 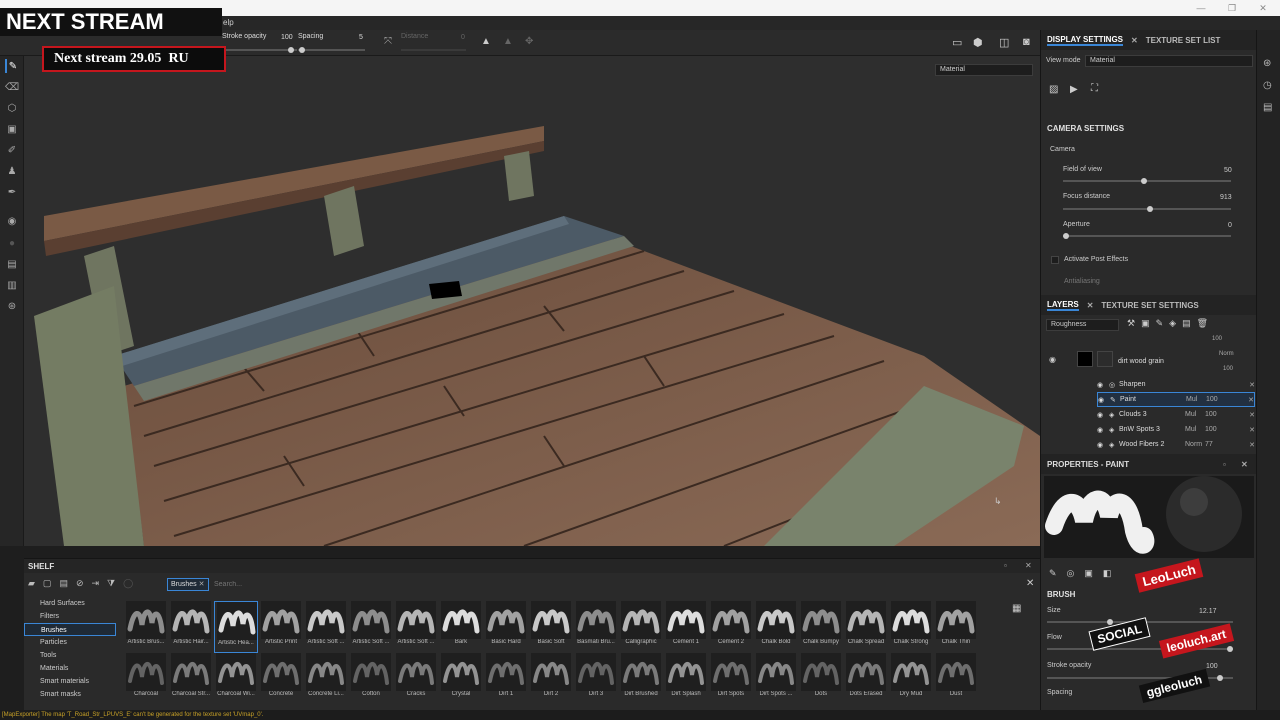 I want to click on effect-row: ◉ ◈ Wood Fibers 2 Norm 77 ✕, so click(x=1176, y=444).